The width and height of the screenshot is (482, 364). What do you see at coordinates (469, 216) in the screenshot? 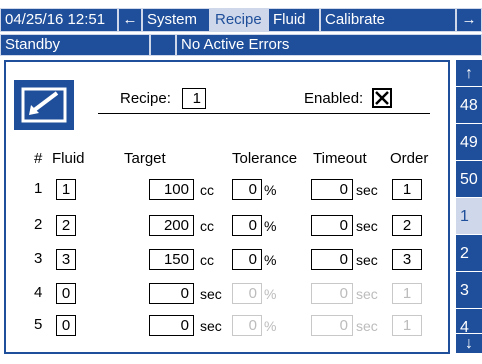
I see `sidebar-item-1: 1` at bounding box center [469, 216].